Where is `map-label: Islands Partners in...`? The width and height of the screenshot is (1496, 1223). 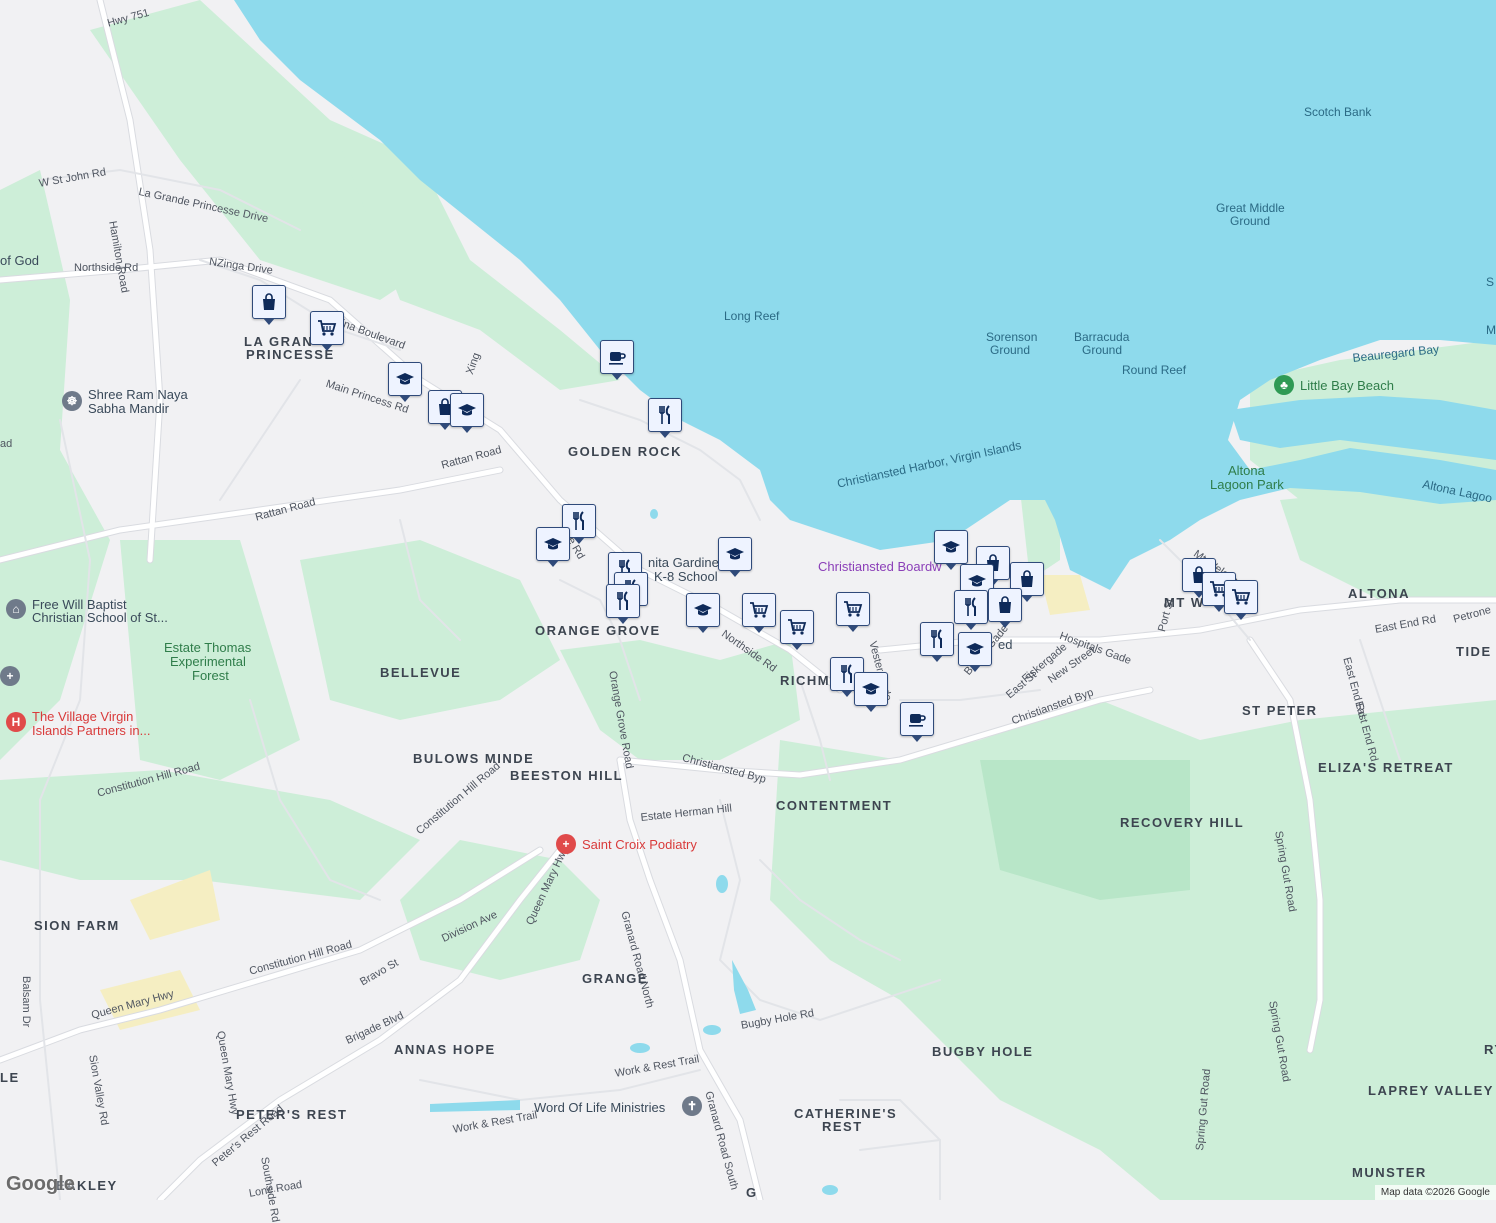 map-label: Islands Partners in... is located at coordinates (91, 730).